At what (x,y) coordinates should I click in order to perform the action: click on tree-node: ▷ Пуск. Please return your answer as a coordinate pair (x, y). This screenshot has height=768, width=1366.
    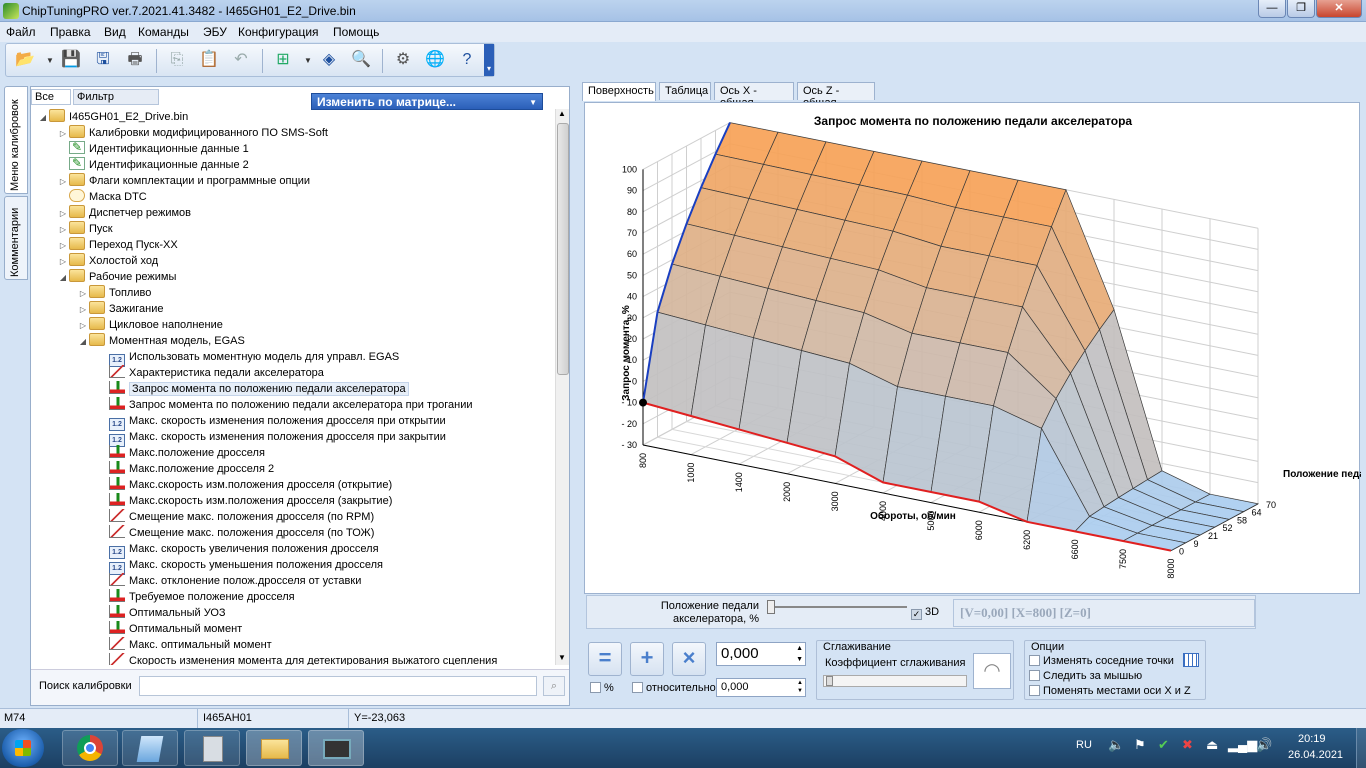
    Looking at the image, I should click on (85, 229).